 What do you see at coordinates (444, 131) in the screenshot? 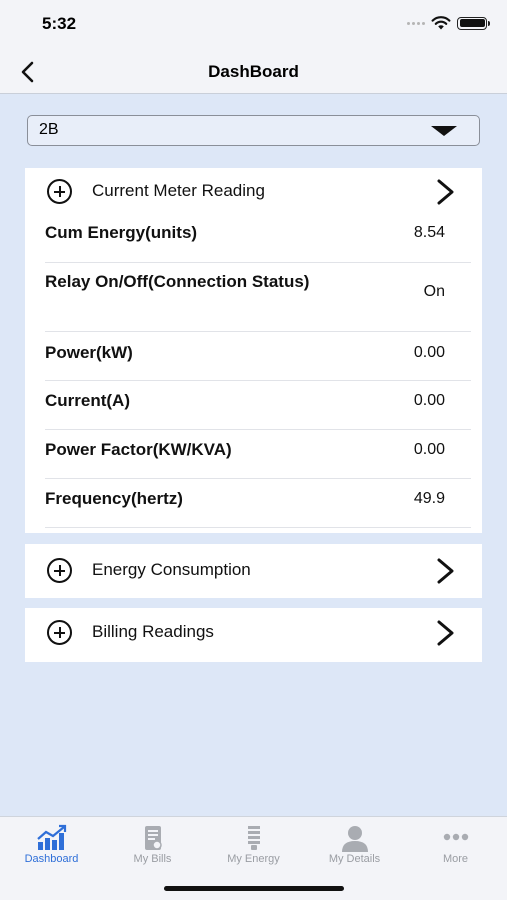
I see `caret-down-icon` at bounding box center [444, 131].